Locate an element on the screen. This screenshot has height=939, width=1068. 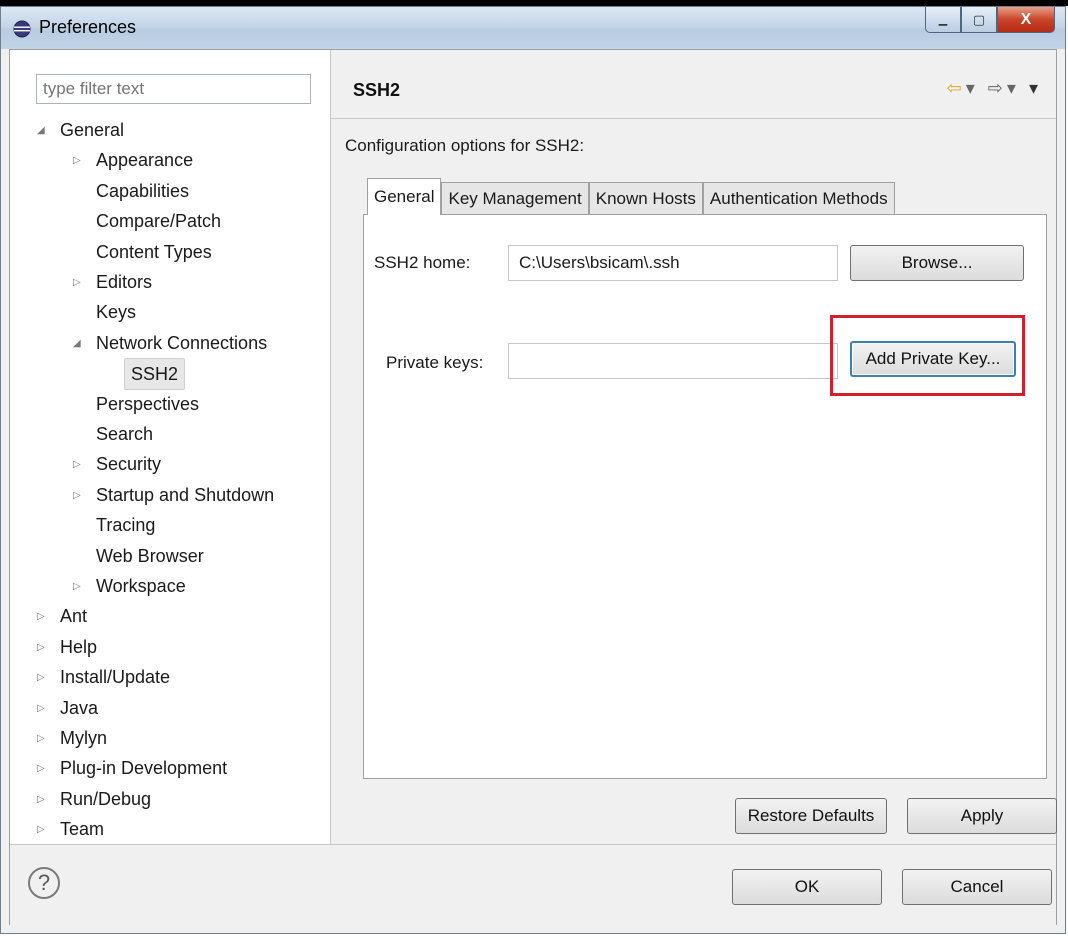
tab-key-management: Key Management is located at coordinates (515, 198).